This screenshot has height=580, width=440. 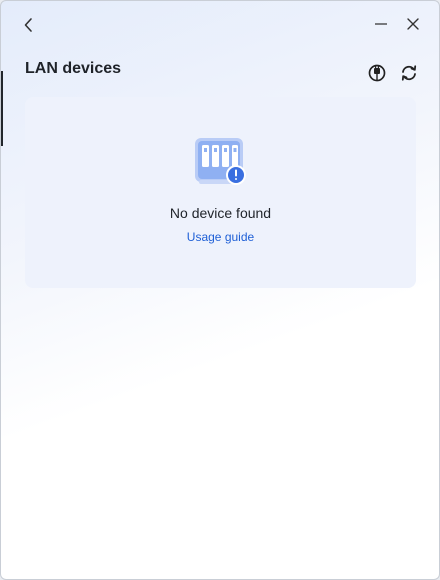 I want to click on page-title: LAN devices, so click(x=73, y=68).